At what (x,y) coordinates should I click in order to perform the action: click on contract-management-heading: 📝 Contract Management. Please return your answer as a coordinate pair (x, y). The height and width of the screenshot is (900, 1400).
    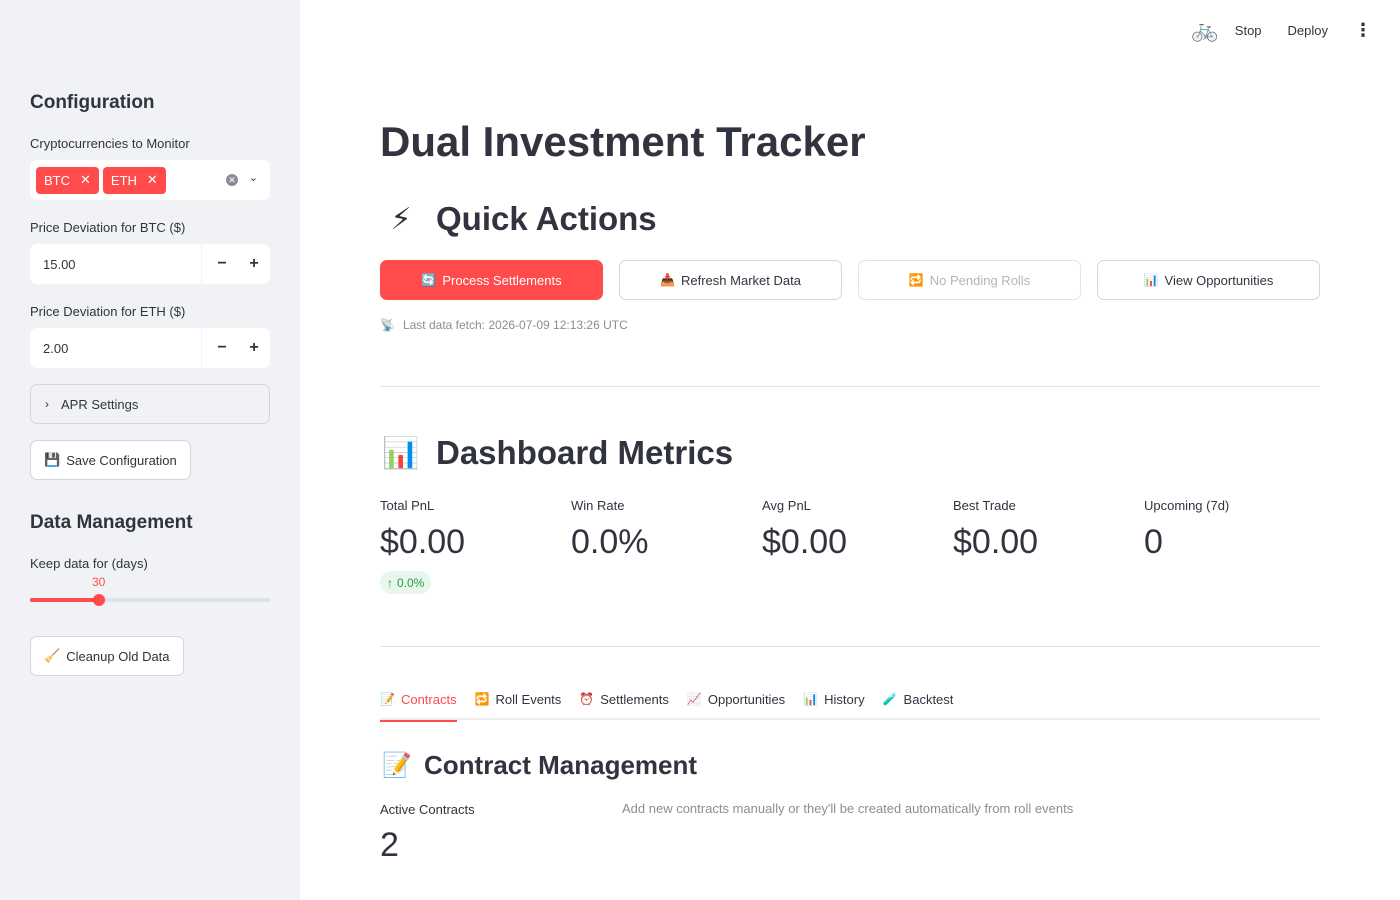
    Looking at the image, I should click on (538, 765).